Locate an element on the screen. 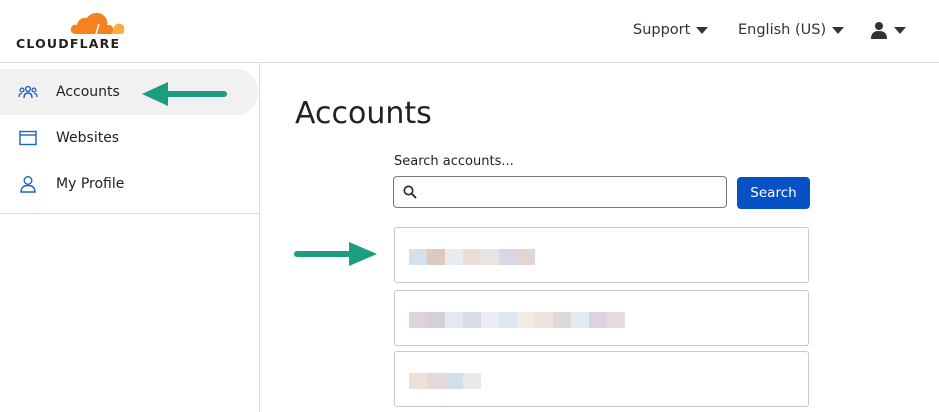  cloudflare-logo: CLOUDFLARE is located at coordinates (71, 30).